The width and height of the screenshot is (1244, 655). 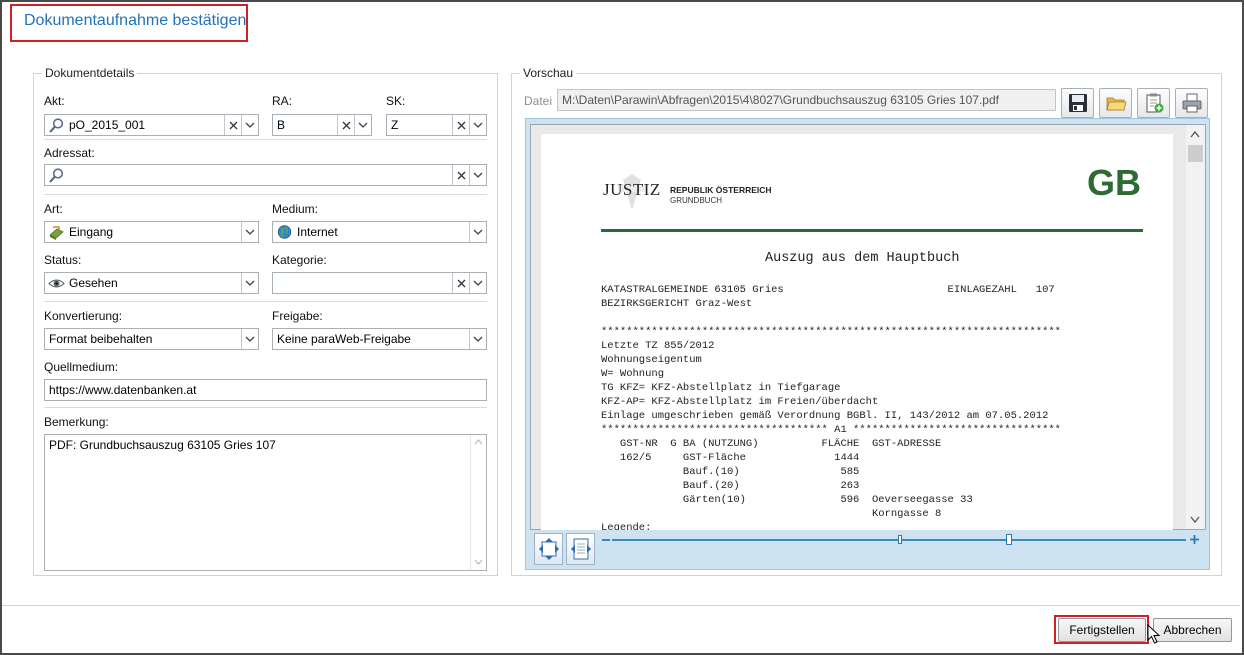 I want to click on adressat-clear-button, so click(x=460, y=175).